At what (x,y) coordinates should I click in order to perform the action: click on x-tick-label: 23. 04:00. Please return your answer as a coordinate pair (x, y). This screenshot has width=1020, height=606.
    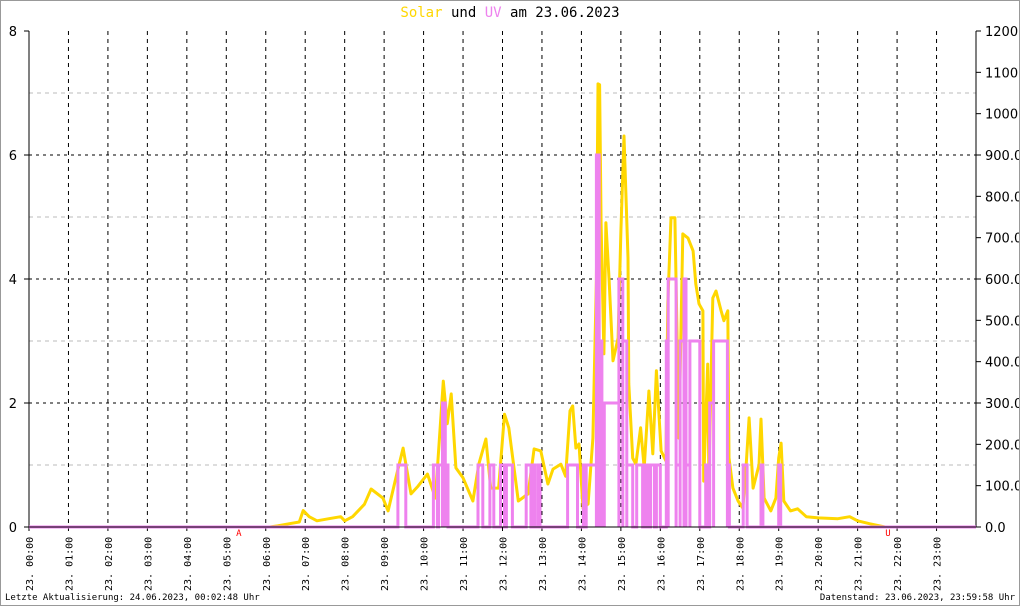
    Looking at the image, I should click on (188, 564).